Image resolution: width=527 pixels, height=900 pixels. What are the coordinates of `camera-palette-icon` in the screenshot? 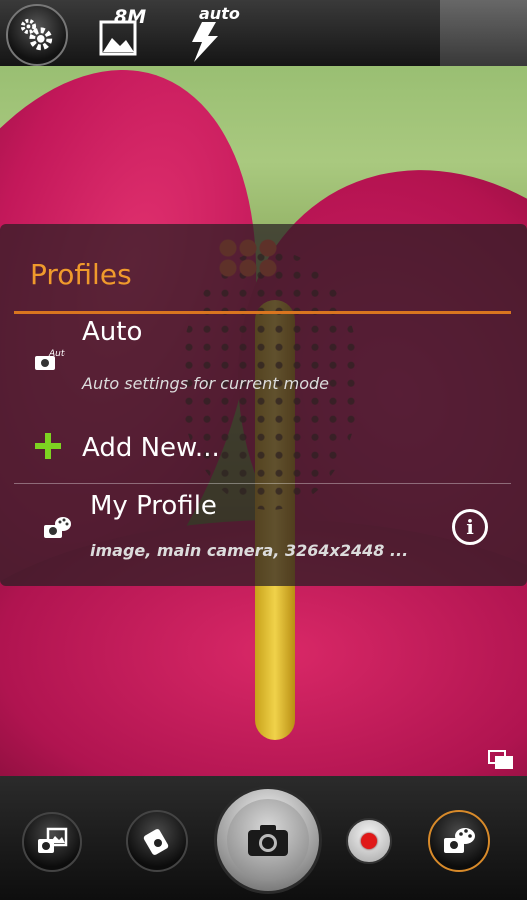 It's located at (57, 527).